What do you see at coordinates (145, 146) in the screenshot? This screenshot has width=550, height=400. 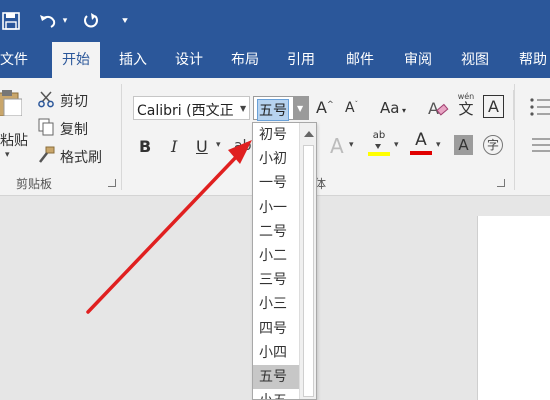 I see `bold-icon: B` at bounding box center [145, 146].